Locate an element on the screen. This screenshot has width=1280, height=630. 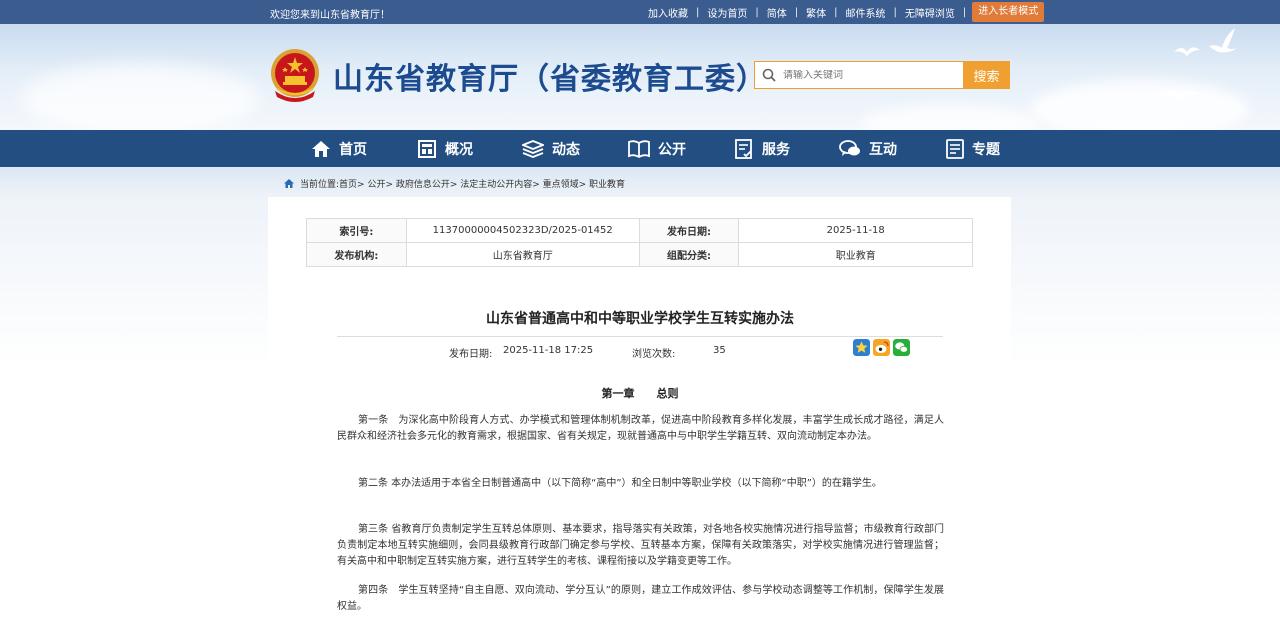
news-icon is located at coordinates (533, 148).